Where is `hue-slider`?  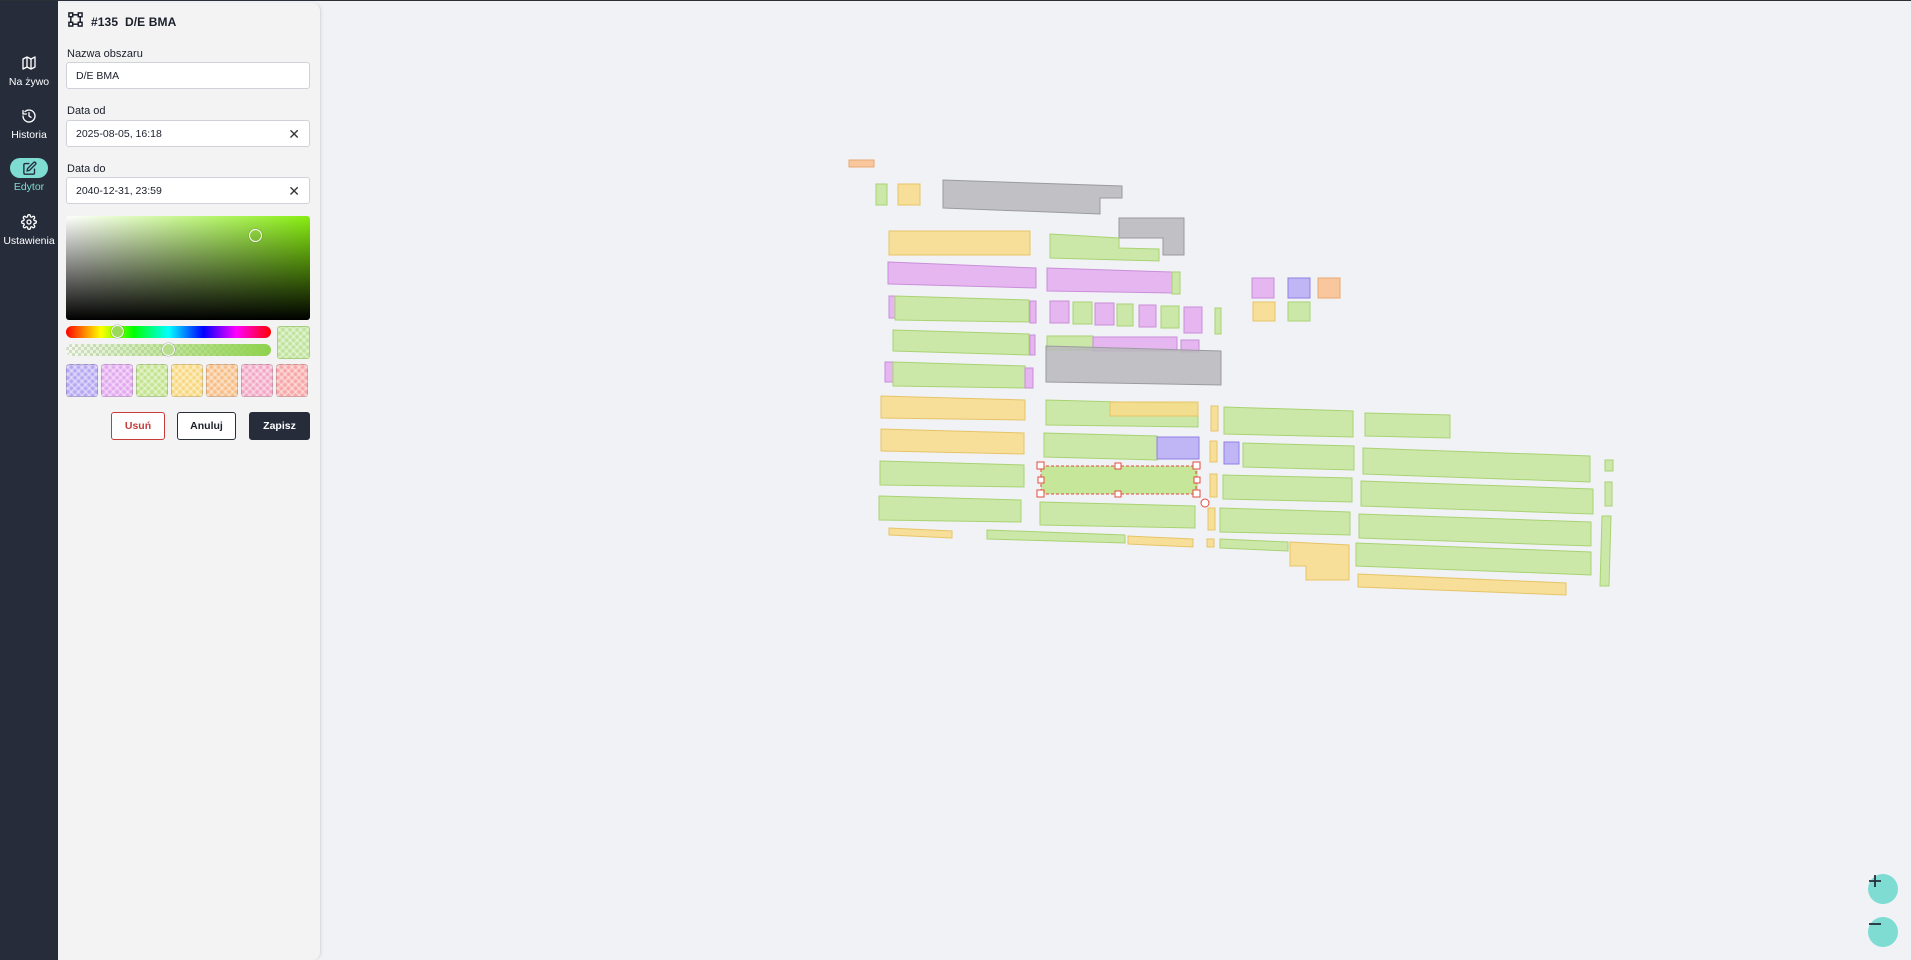
hue-slider is located at coordinates (168, 331).